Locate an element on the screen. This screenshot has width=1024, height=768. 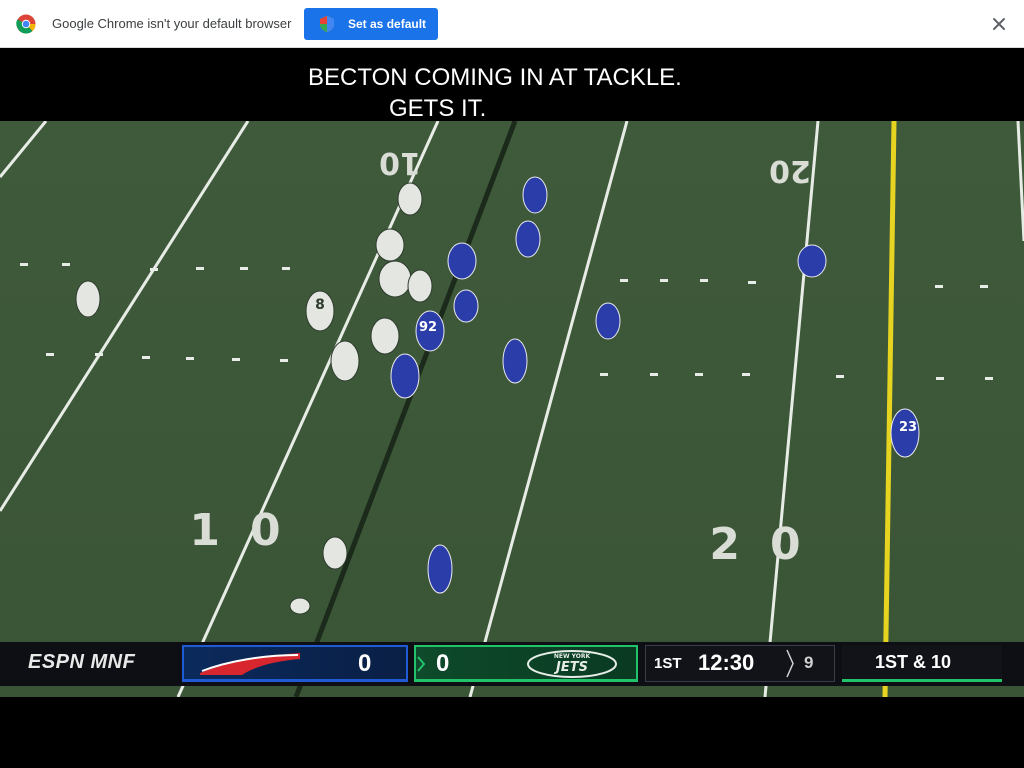
caption-line-2: GETS IT. is located at coordinates (438, 109).